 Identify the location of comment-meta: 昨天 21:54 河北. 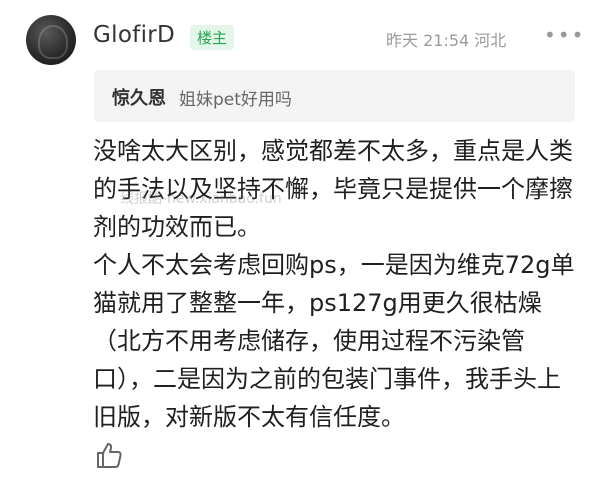
(446, 39).